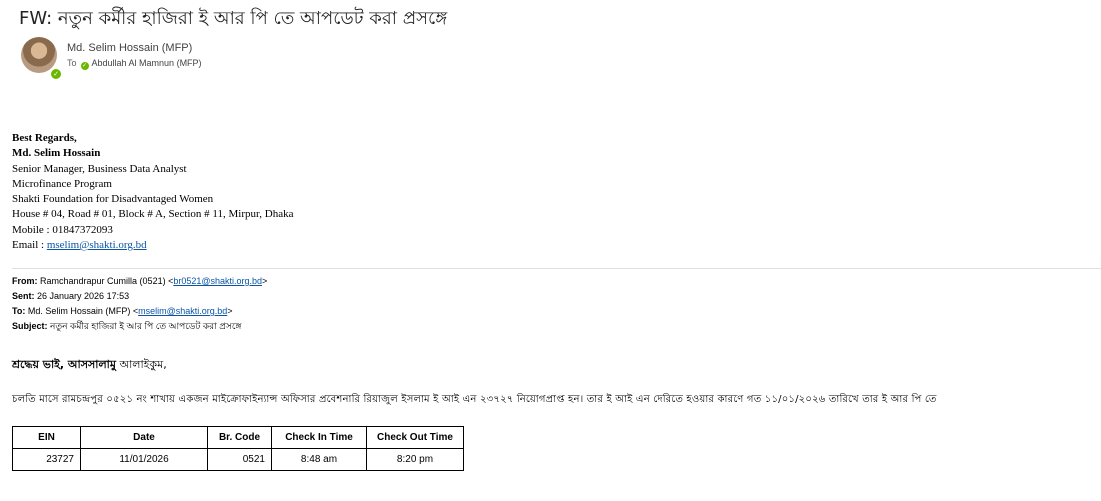 This screenshot has width=1101, height=501. What do you see at coordinates (97, 245) in the screenshot?
I see `signature-email-link: mselim@shakti.org.bd` at bounding box center [97, 245].